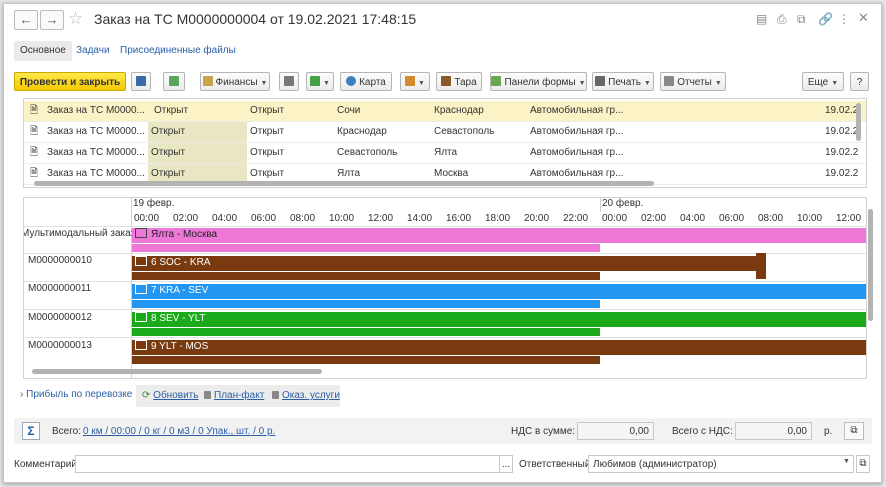 The width and height of the screenshot is (886, 487). What do you see at coordinates (498, 218) in the screenshot?
I see `hour-tick: 18:00` at bounding box center [498, 218].